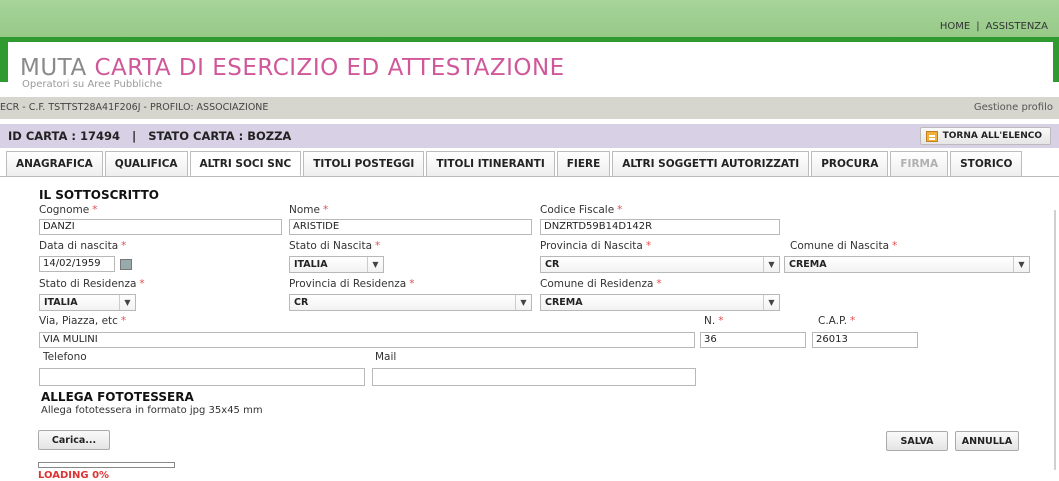 This screenshot has width=1059, height=481. Describe the element at coordinates (106, 465) in the screenshot. I see `upload-progress-bar` at that location.